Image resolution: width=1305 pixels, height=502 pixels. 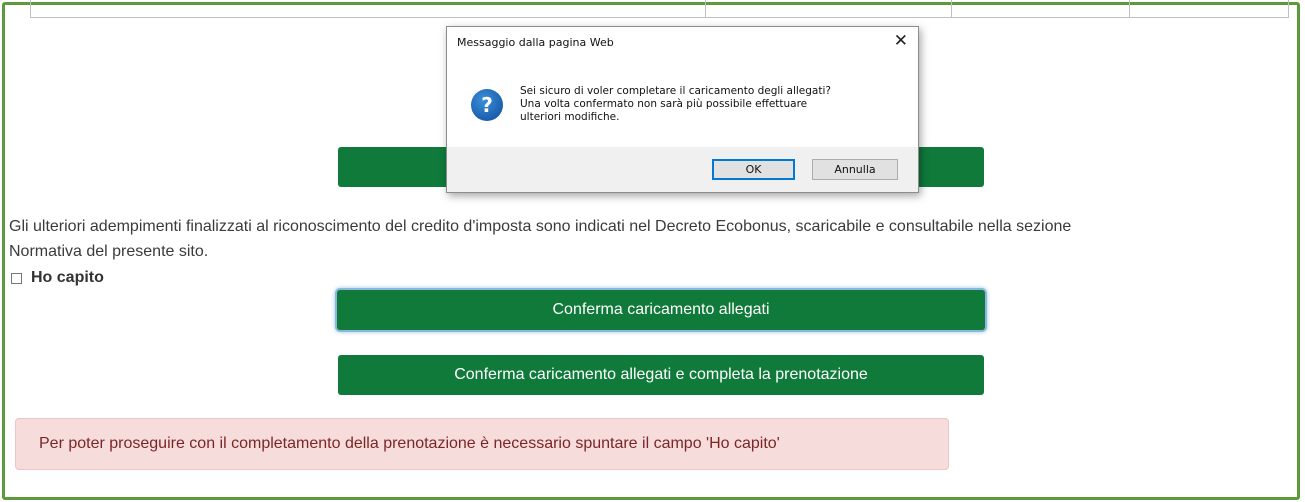 What do you see at coordinates (16, 278) in the screenshot?
I see `ho-capito-checkbox` at bounding box center [16, 278].